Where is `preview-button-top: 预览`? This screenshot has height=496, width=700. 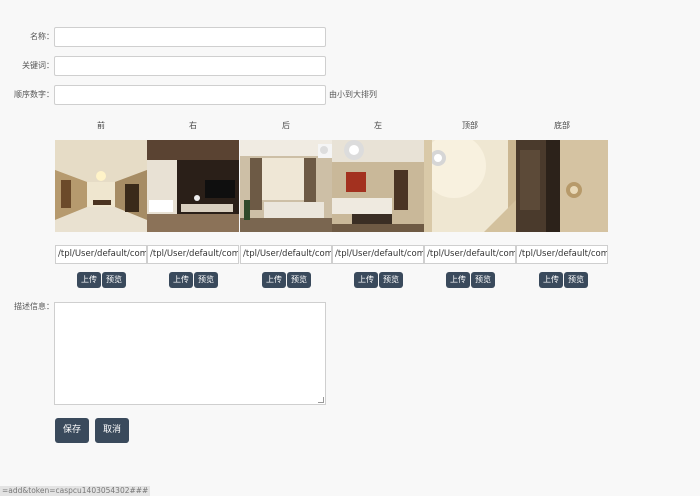
preview-button-top: 预览 is located at coordinates (483, 280).